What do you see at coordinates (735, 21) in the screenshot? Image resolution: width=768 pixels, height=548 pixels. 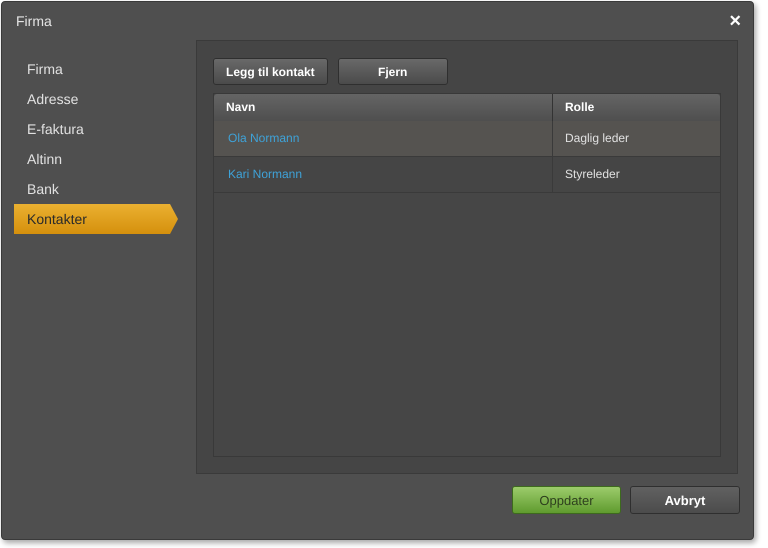 I see `close-button: ×` at bounding box center [735, 21].